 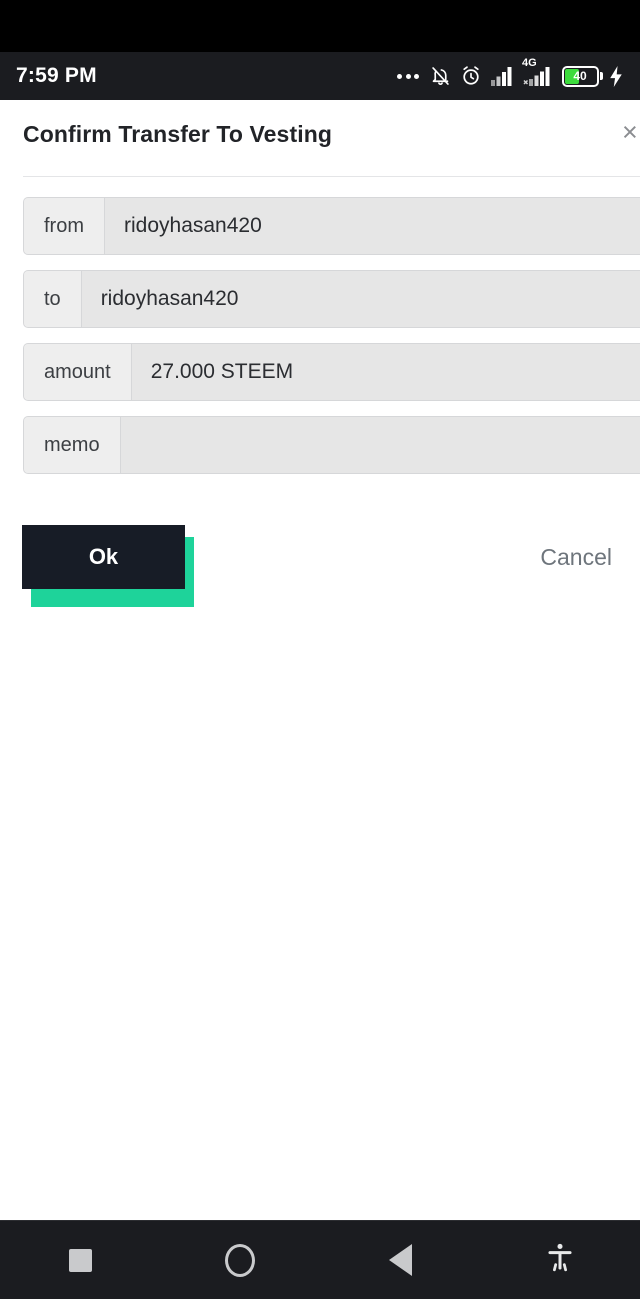 I want to click on circle-icon, so click(x=240, y=1260).